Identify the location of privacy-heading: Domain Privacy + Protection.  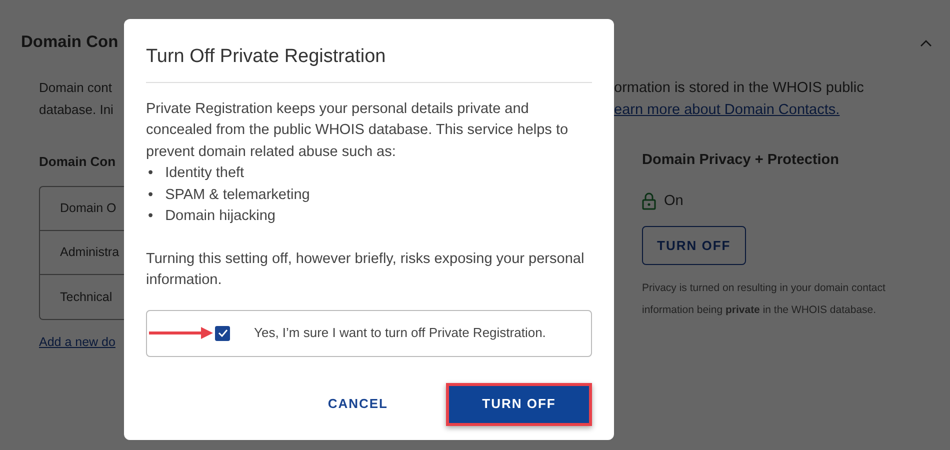
(741, 160).